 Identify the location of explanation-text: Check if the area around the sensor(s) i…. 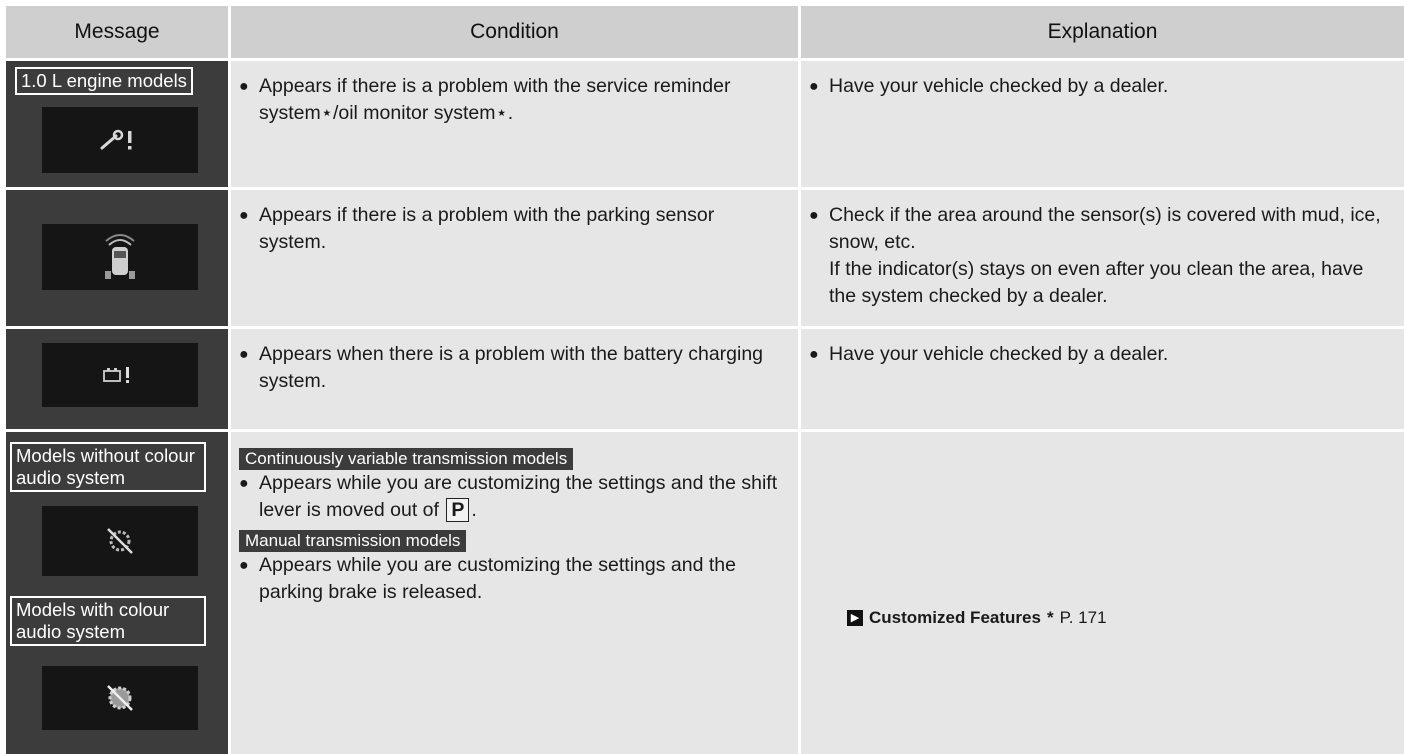
(1105, 228).